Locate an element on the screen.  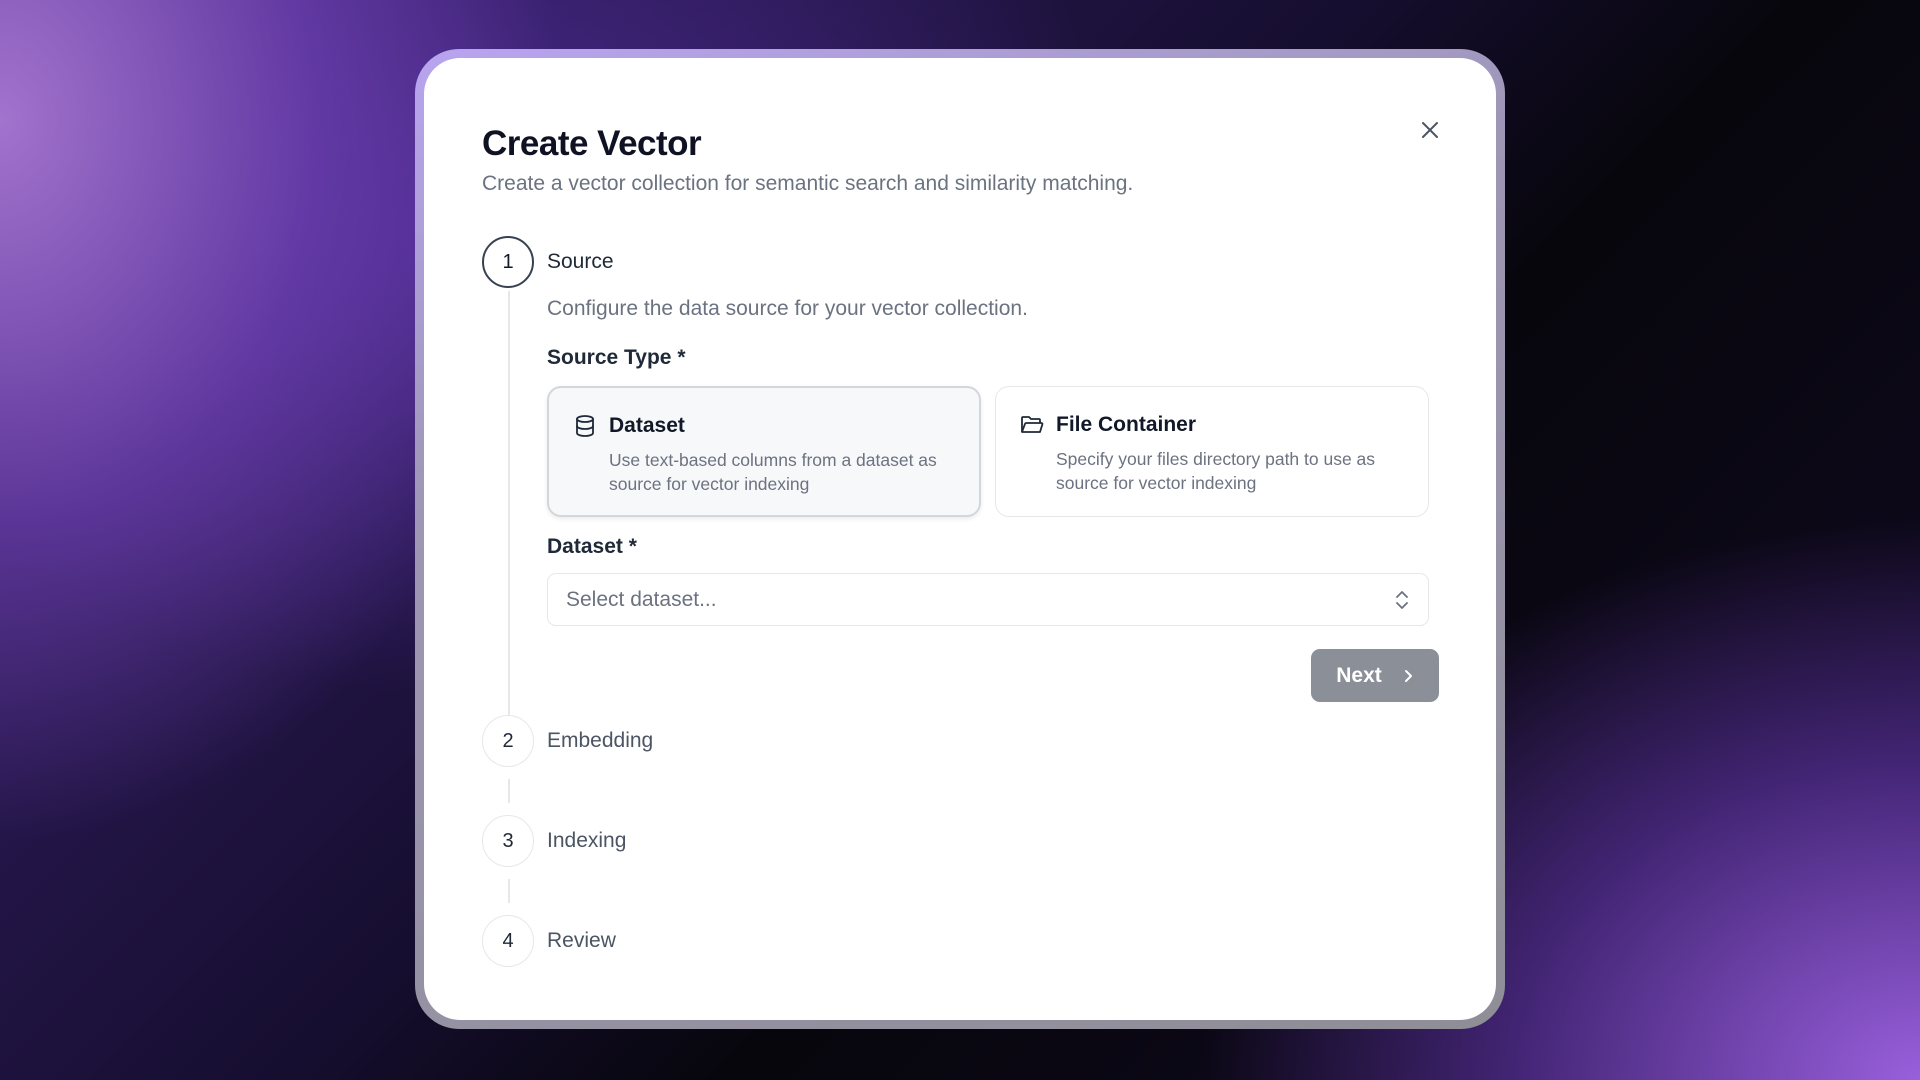
step-embedding: 2 Embedding is located at coordinates (567, 741).